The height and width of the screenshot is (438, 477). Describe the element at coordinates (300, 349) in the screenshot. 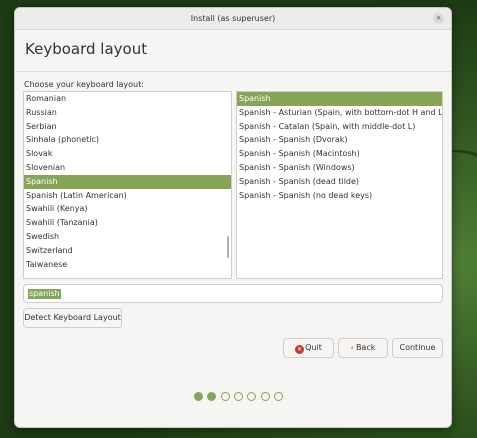

I see `quit-icon: ✕` at that location.